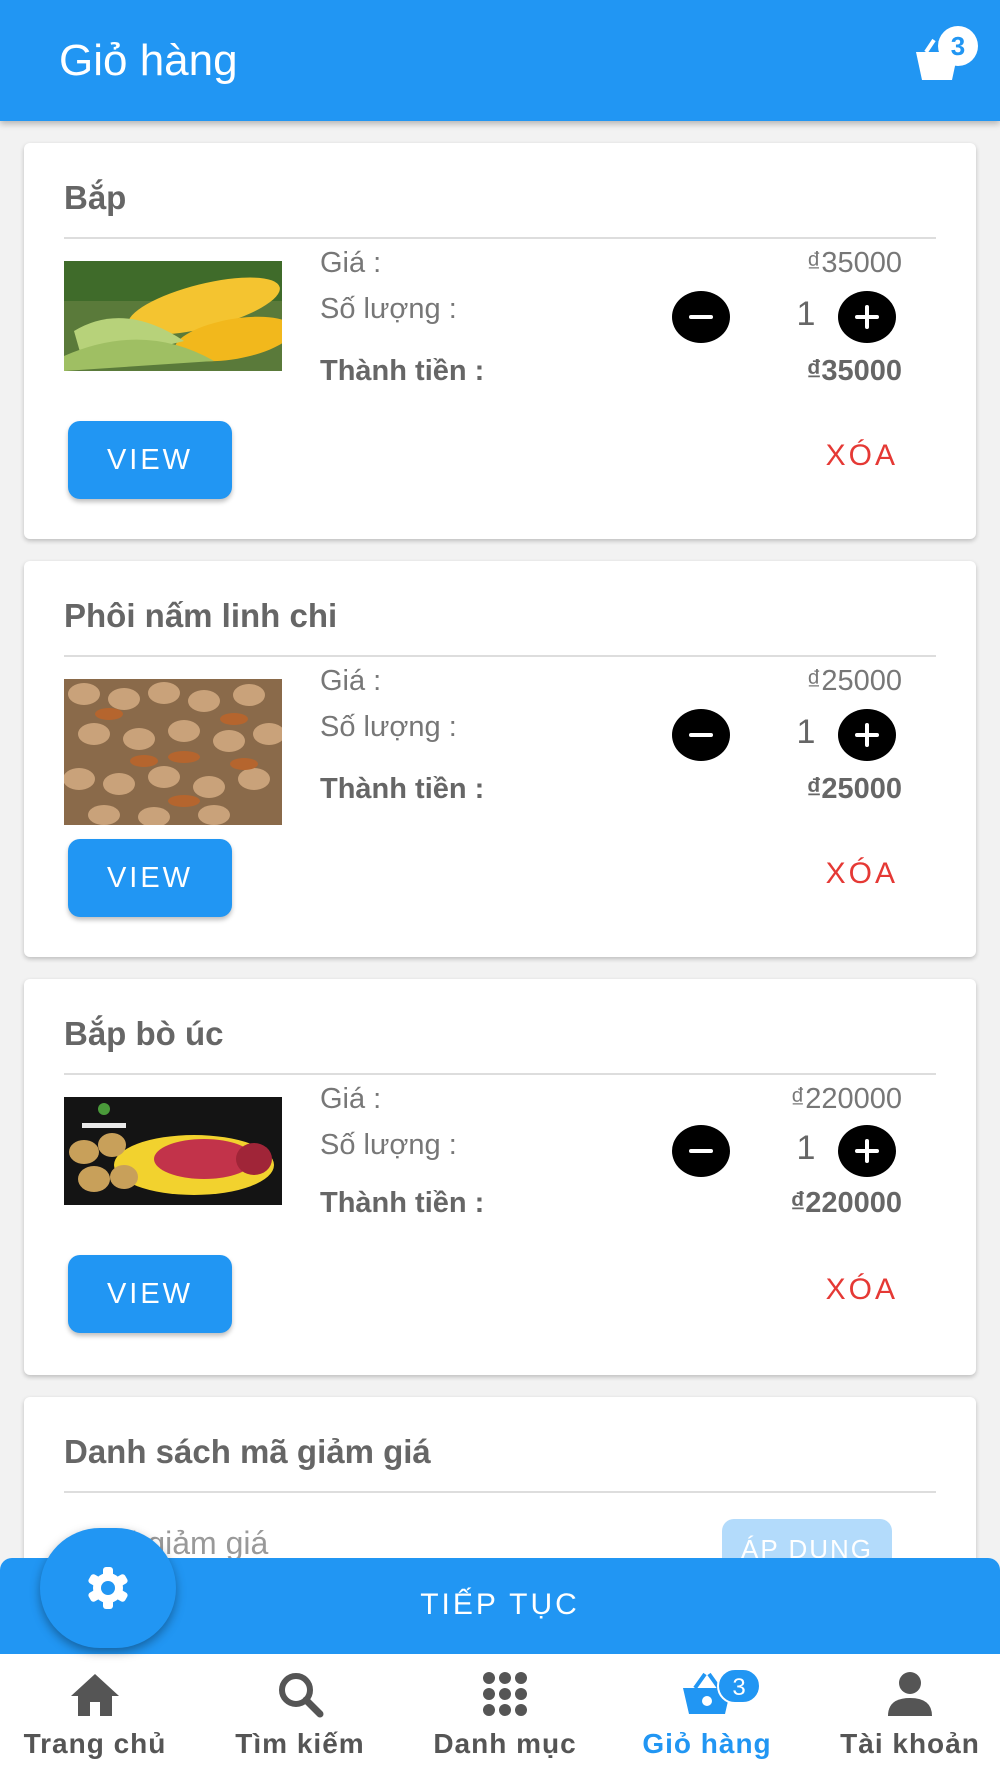  I want to click on coupon-title: Danh sách mã giảm giá, so click(247, 1451).